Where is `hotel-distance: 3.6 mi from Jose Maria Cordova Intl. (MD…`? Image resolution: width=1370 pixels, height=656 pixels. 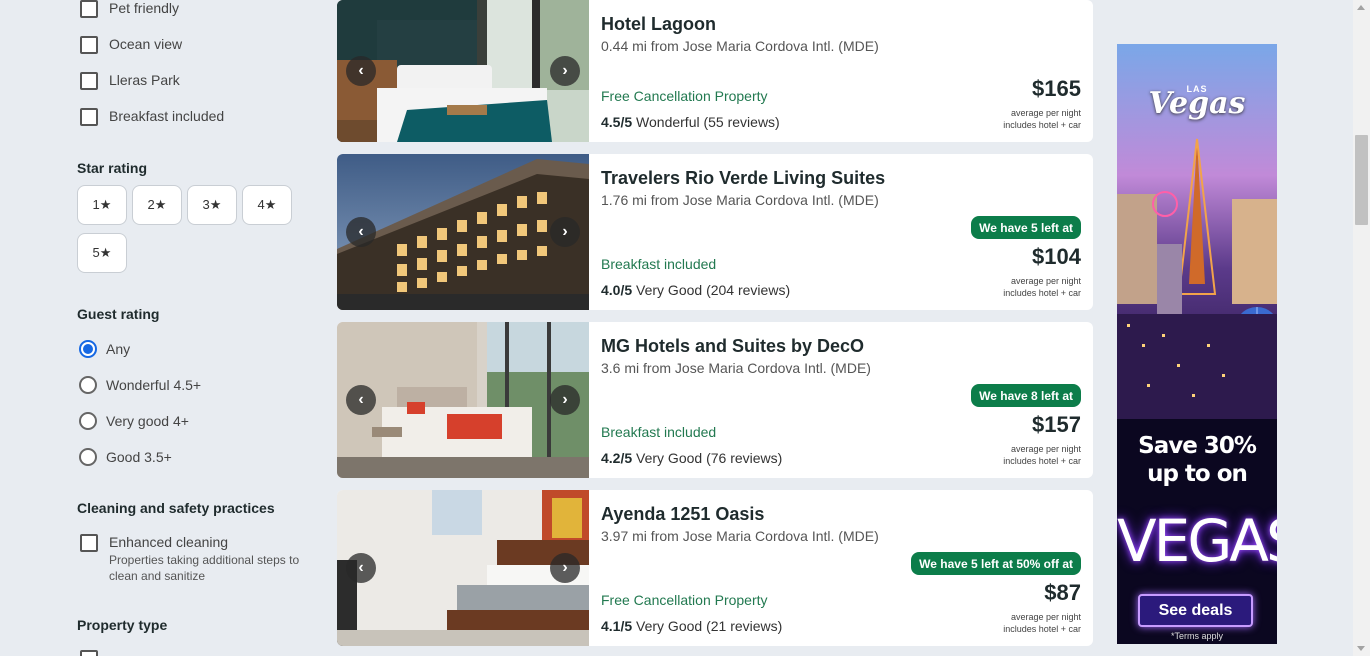 hotel-distance: 3.6 mi from Jose Maria Cordova Intl. (MD… is located at coordinates (736, 368).